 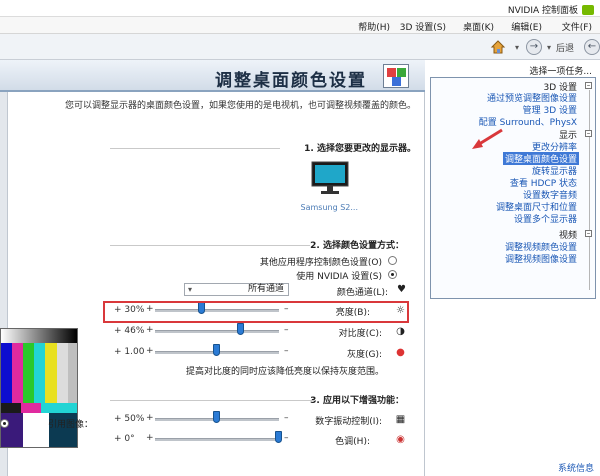 What do you see at coordinates (265, 289) in the screenshot?
I see `color-channel-value: 所有通道` at bounding box center [265, 289].